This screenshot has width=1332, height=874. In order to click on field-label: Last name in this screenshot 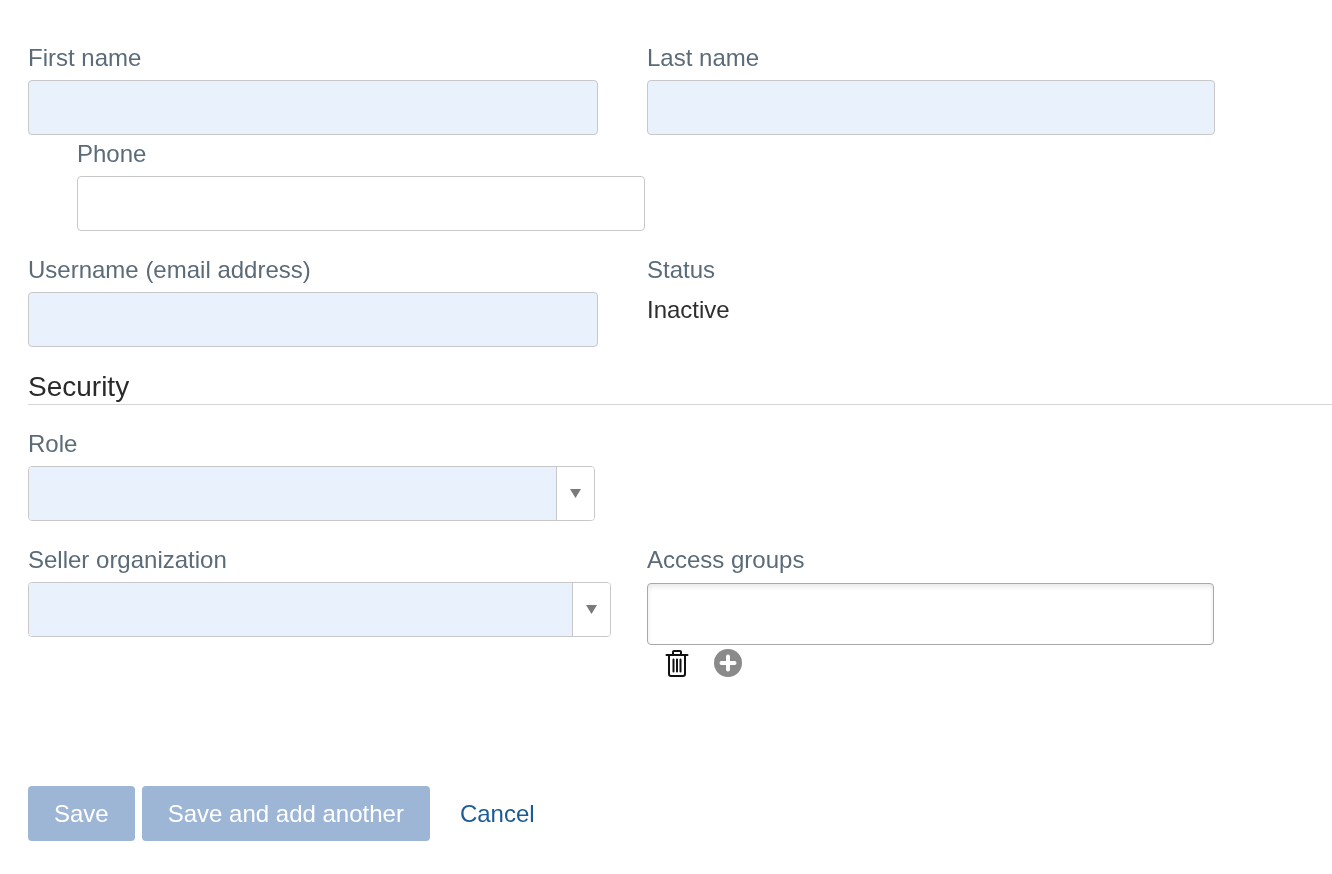, I will do `click(703, 58)`.